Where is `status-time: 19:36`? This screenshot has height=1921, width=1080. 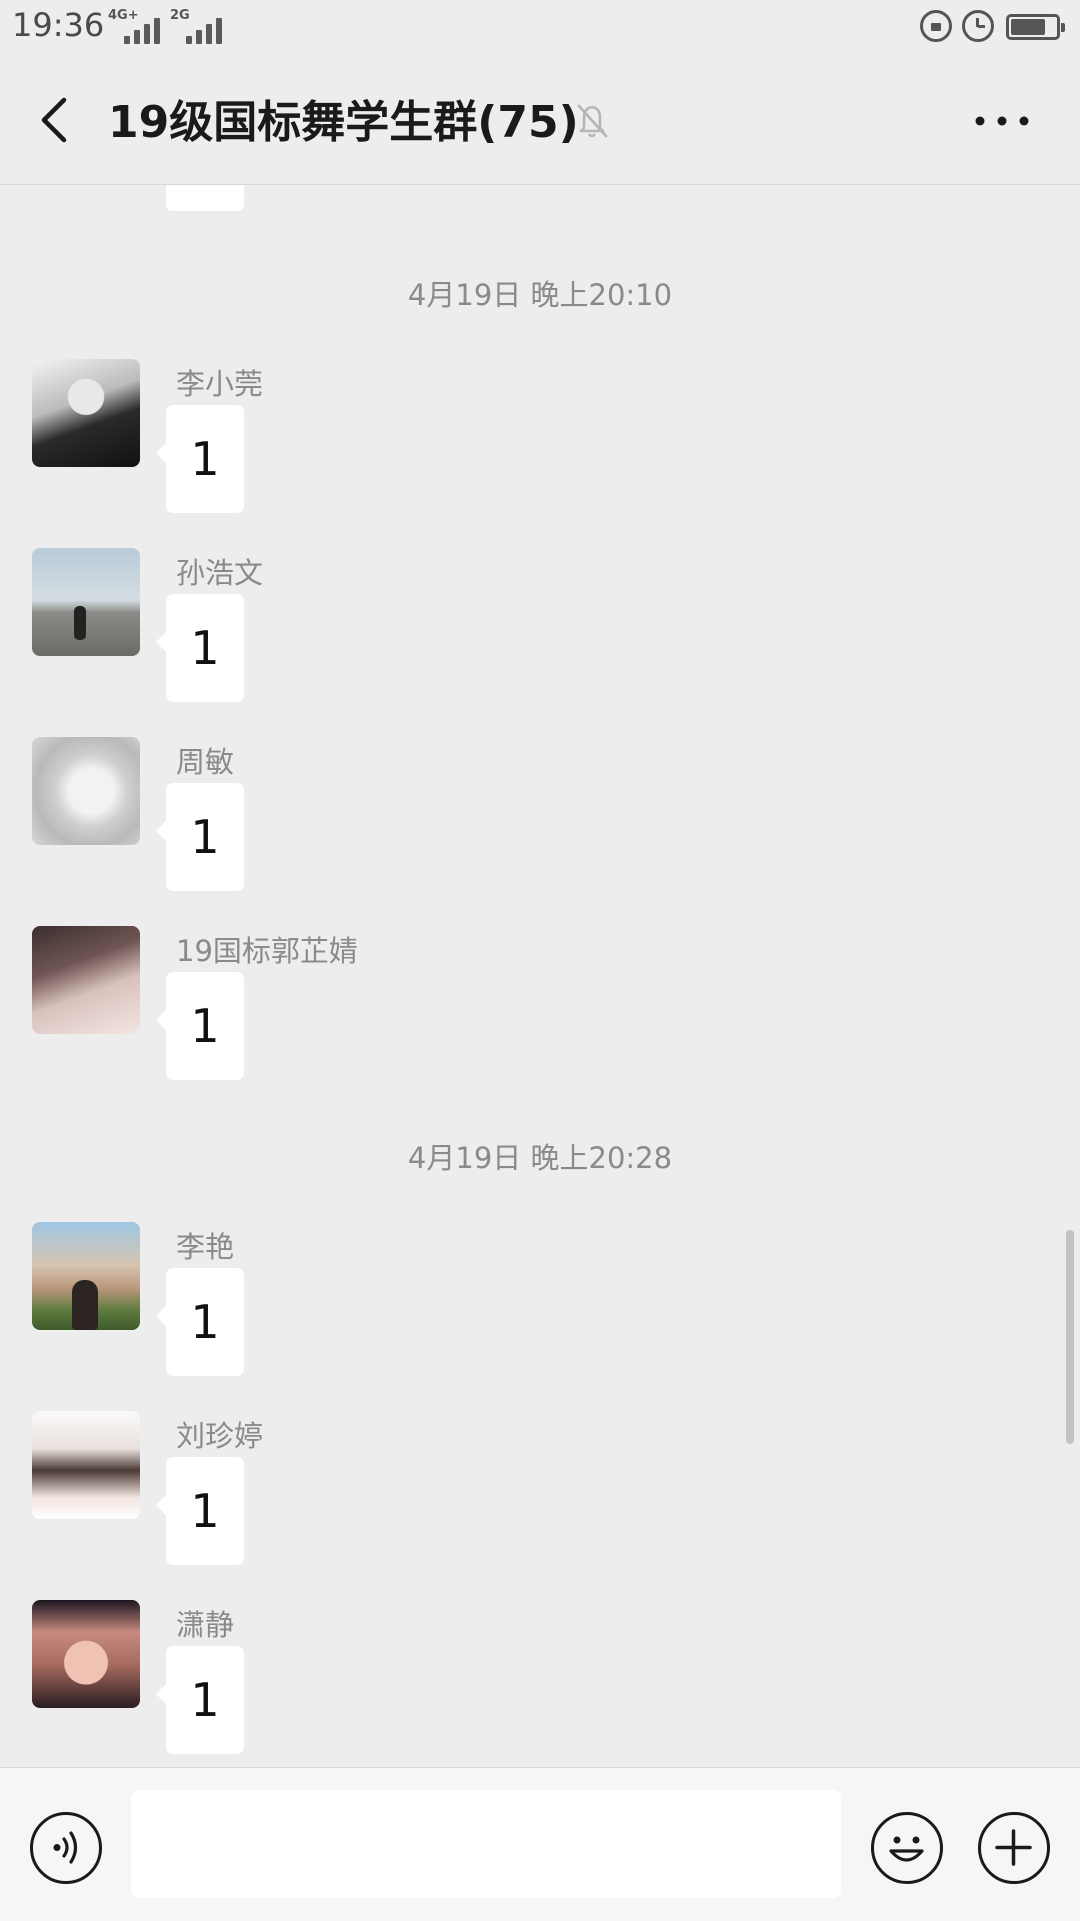 status-time: 19:36 is located at coordinates (58, 25).